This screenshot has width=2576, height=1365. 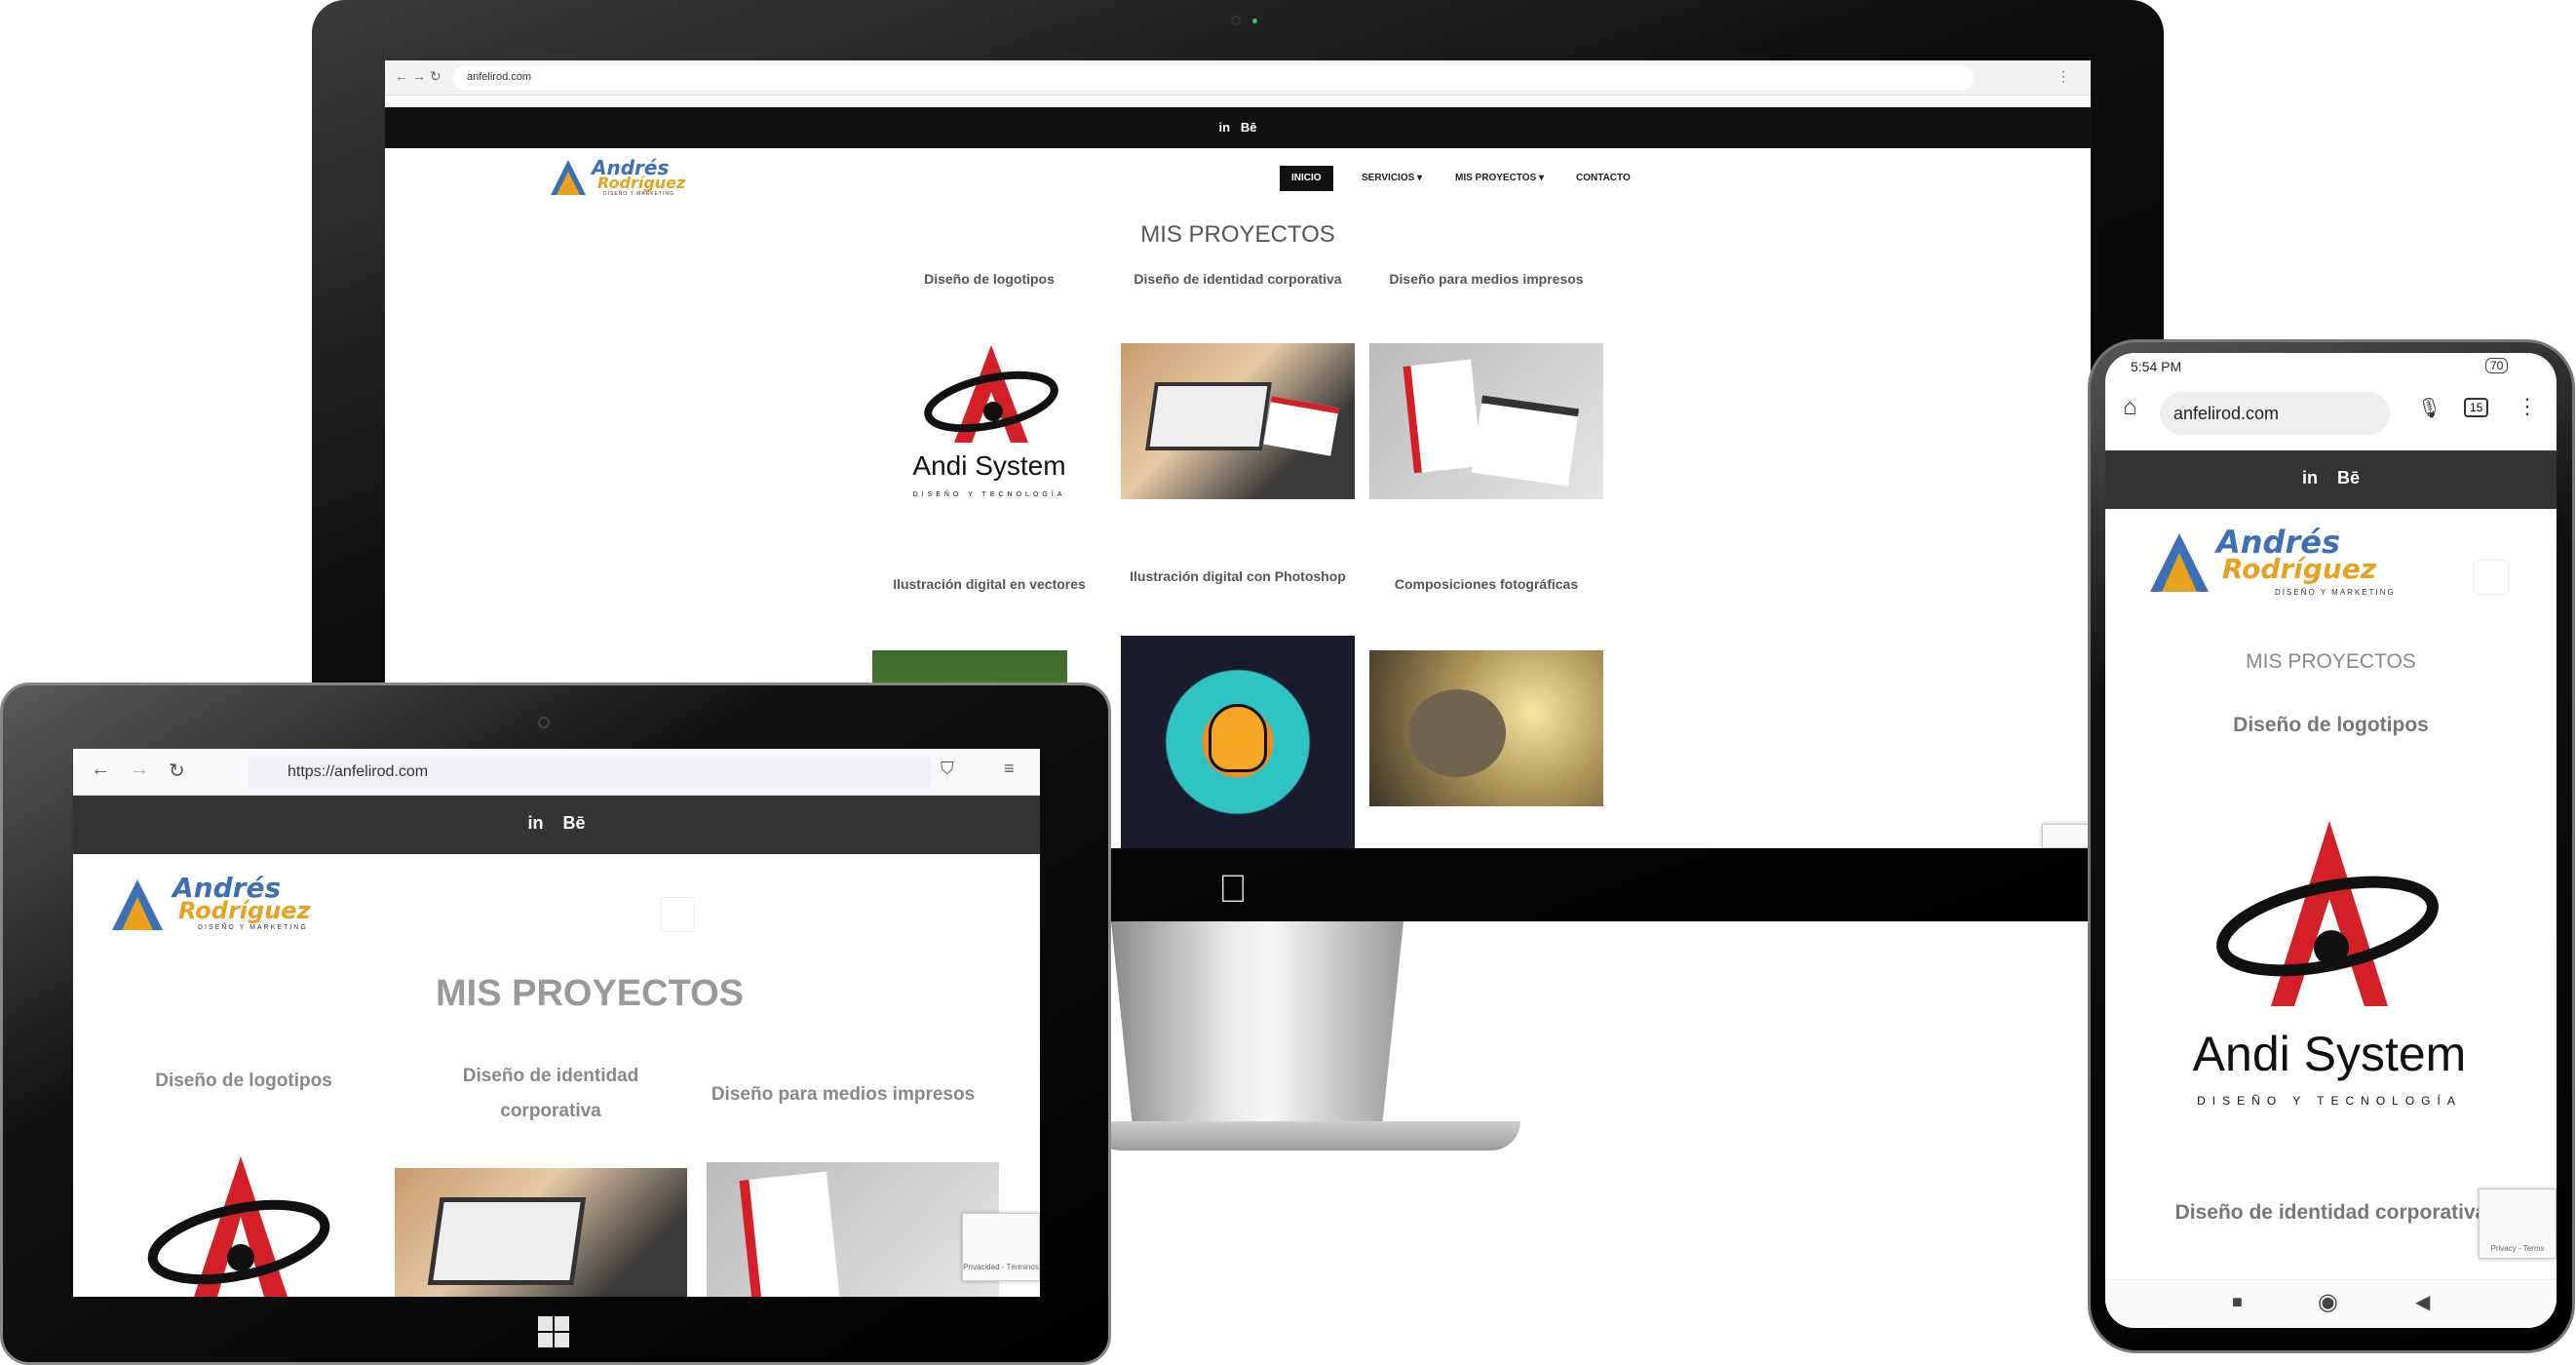 I want to click on monitor-stand, so click(x=1257, y=1033).